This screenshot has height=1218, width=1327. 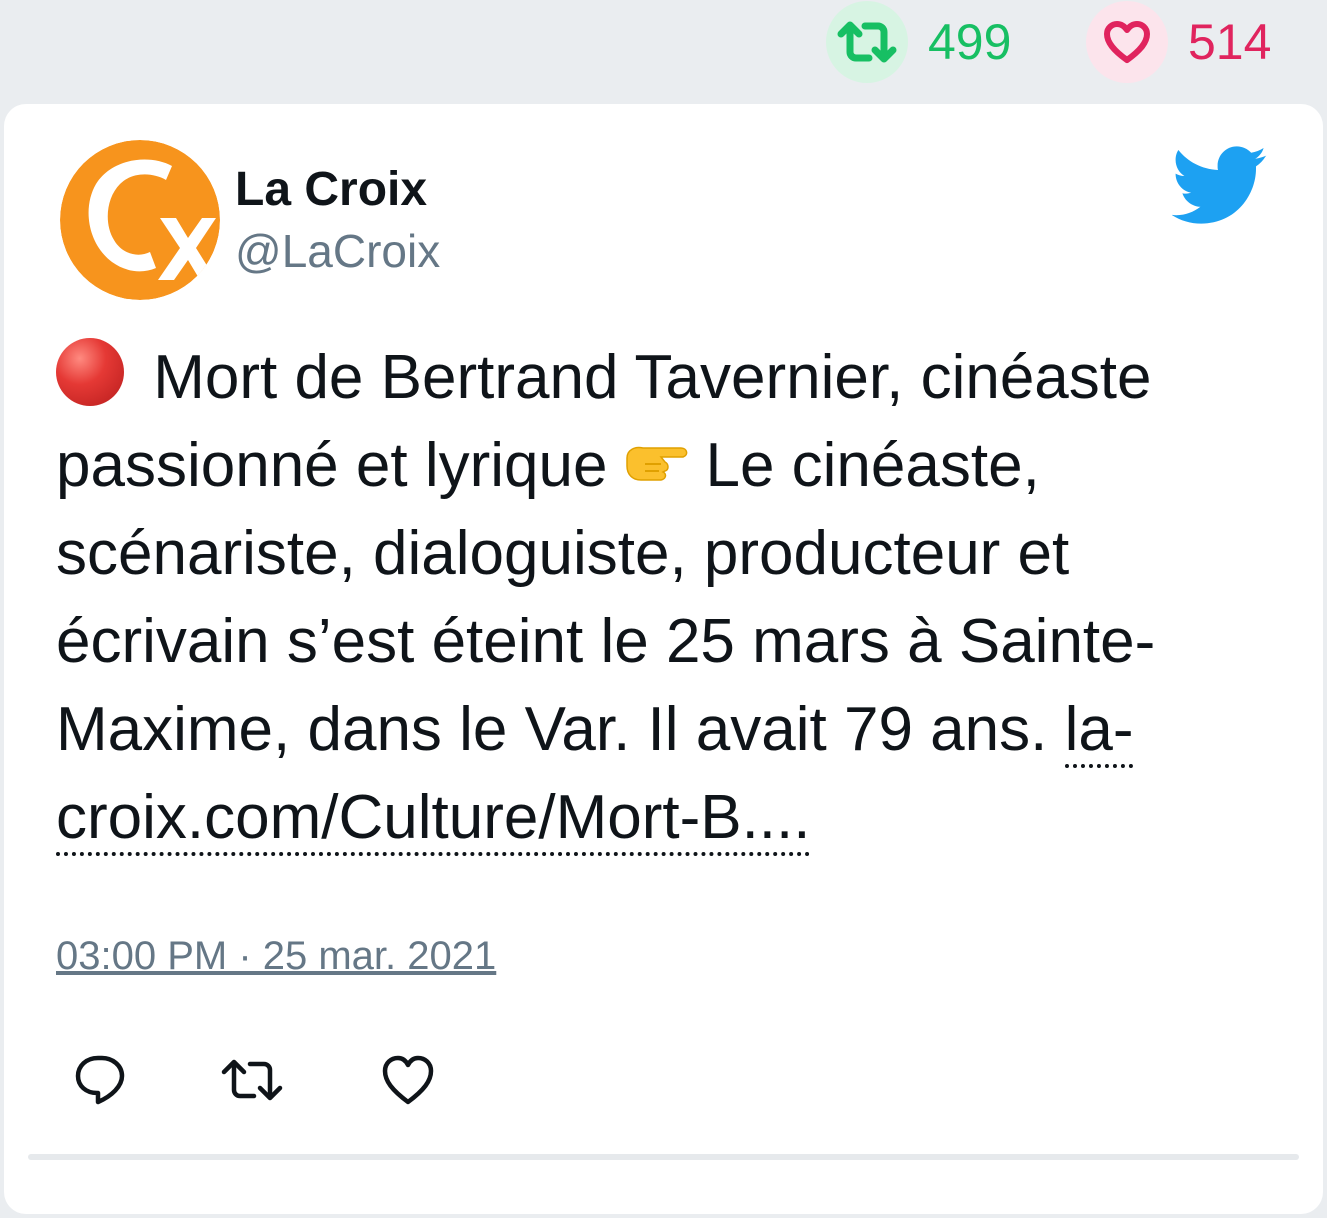 I want to click on like-count: 514, so click(x=1230, y=42).